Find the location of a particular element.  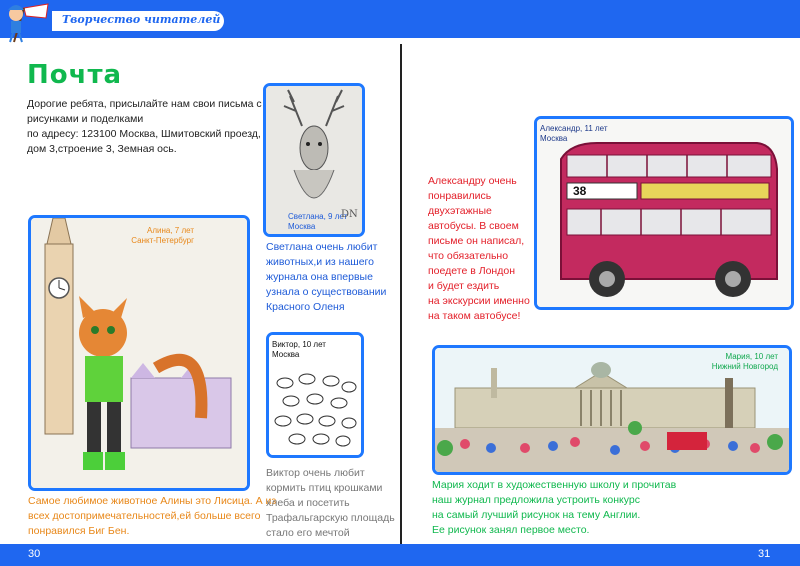

text-line: что обязательно is located at coordinates (468, 256).